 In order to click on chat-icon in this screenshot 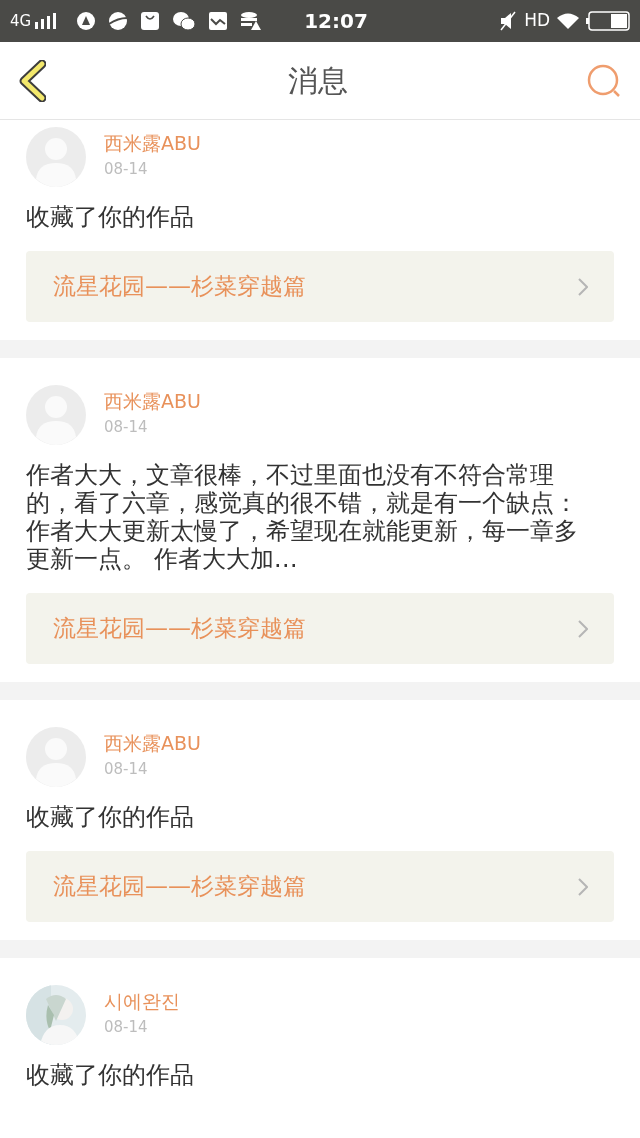, I will do `click(184, 21)`.